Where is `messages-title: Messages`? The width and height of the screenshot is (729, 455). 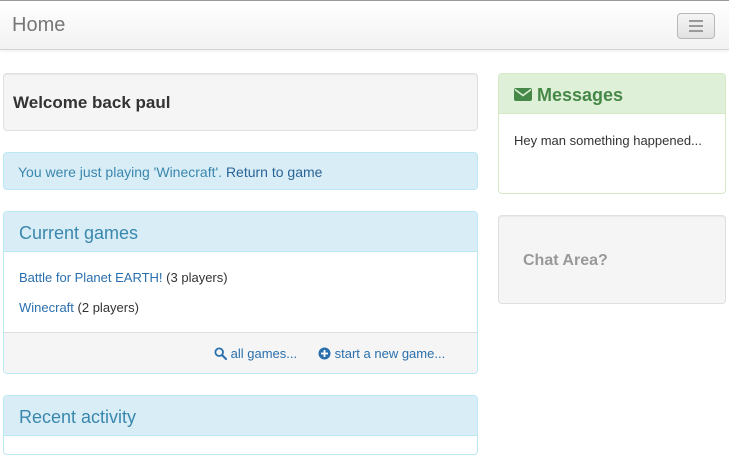 messages-title: Messages is located at coordinates (580, 95).